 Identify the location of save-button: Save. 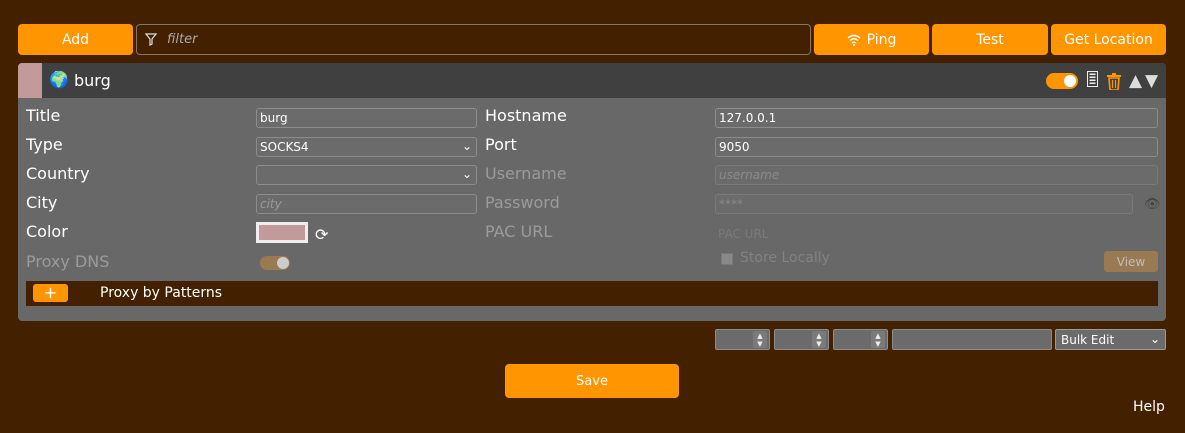
(592, 381).